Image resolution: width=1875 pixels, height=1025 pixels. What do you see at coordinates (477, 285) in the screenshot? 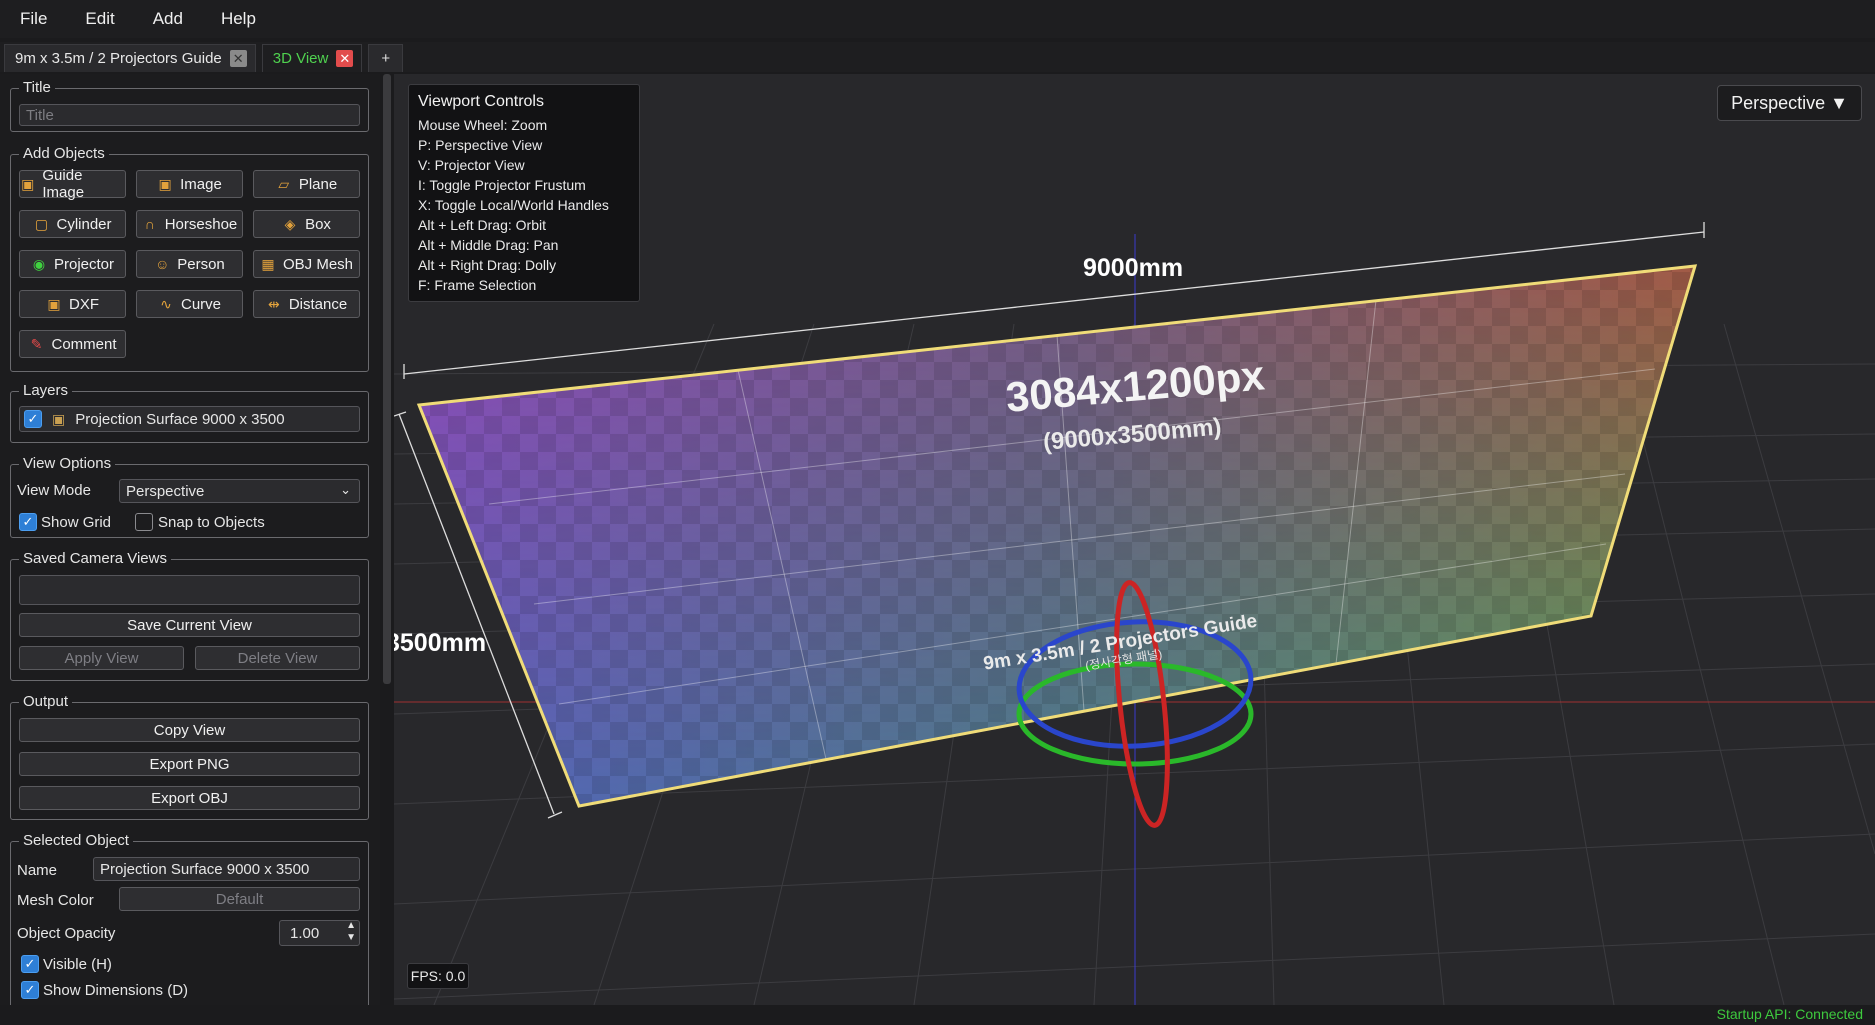
I see `control-hint: F: Frame Selection` at bounding box center [477, 285].